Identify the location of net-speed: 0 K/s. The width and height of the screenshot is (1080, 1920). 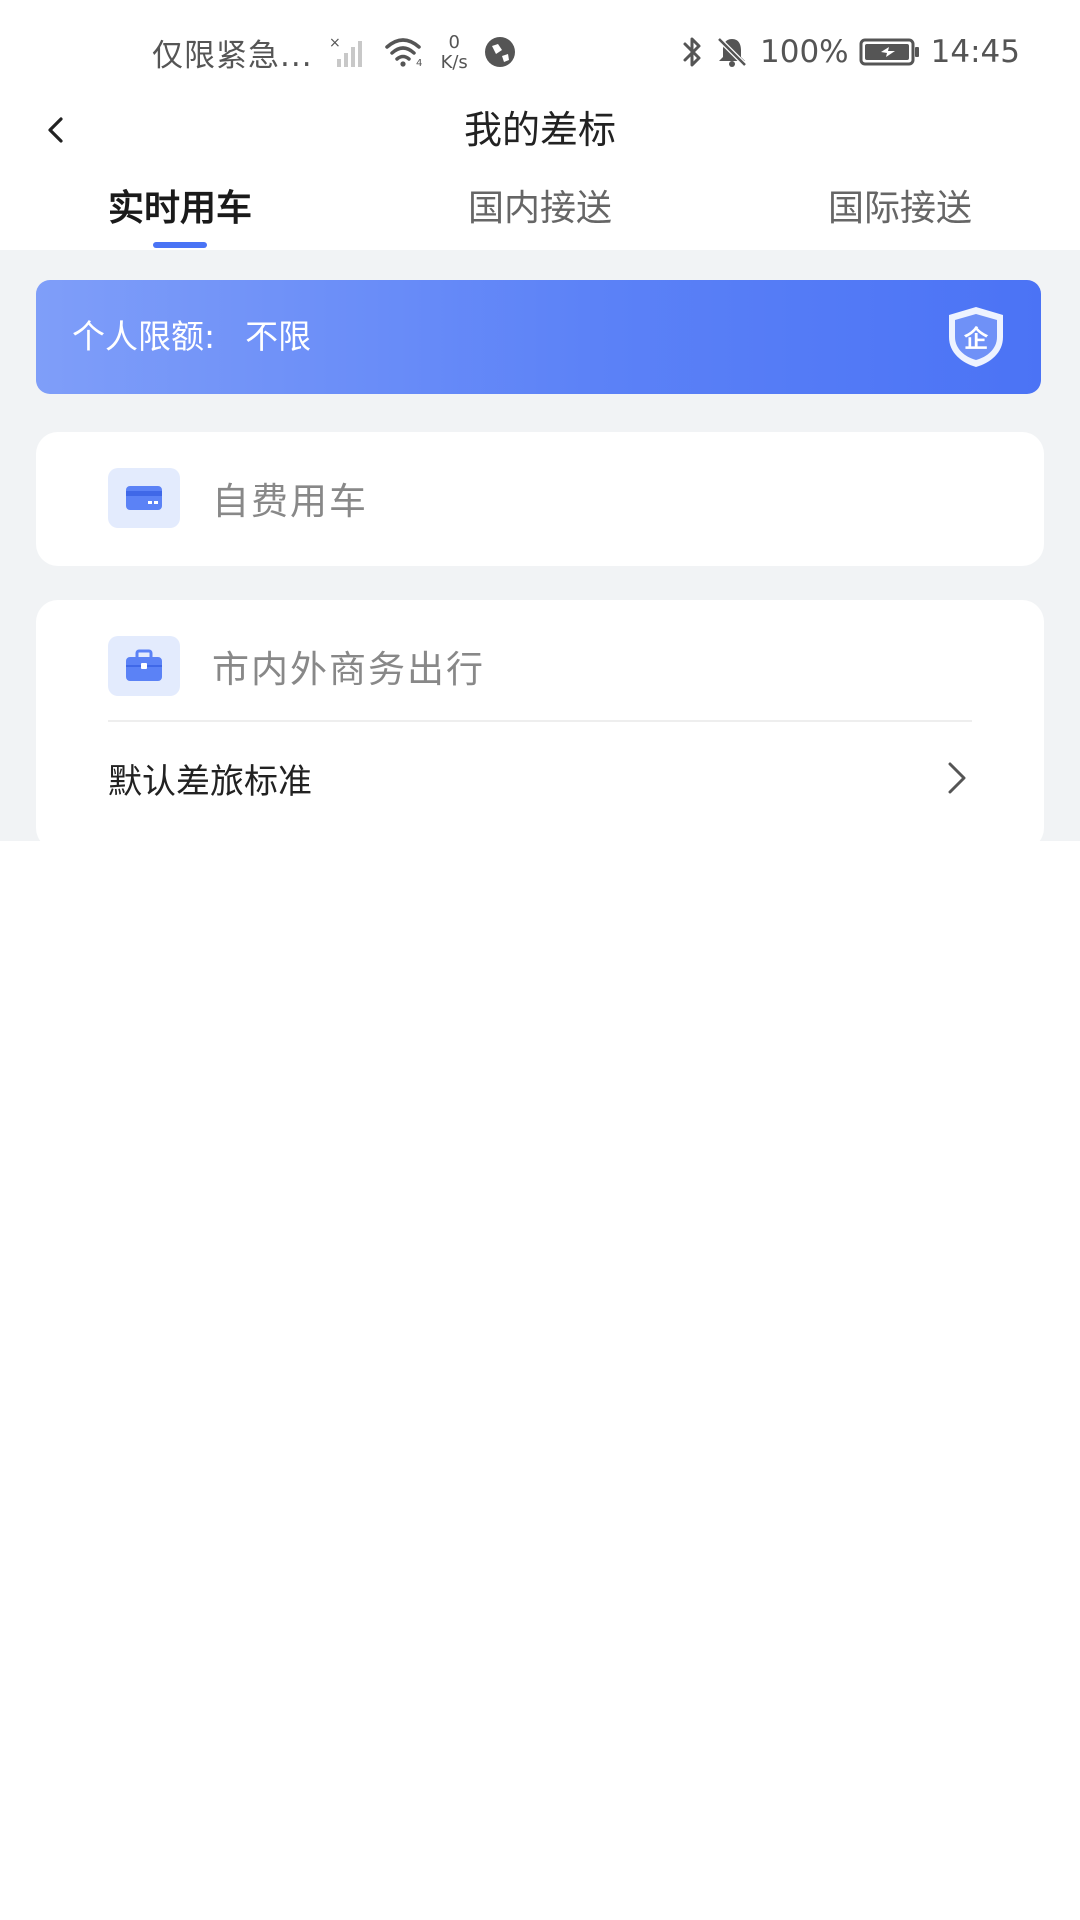
(454, 53).